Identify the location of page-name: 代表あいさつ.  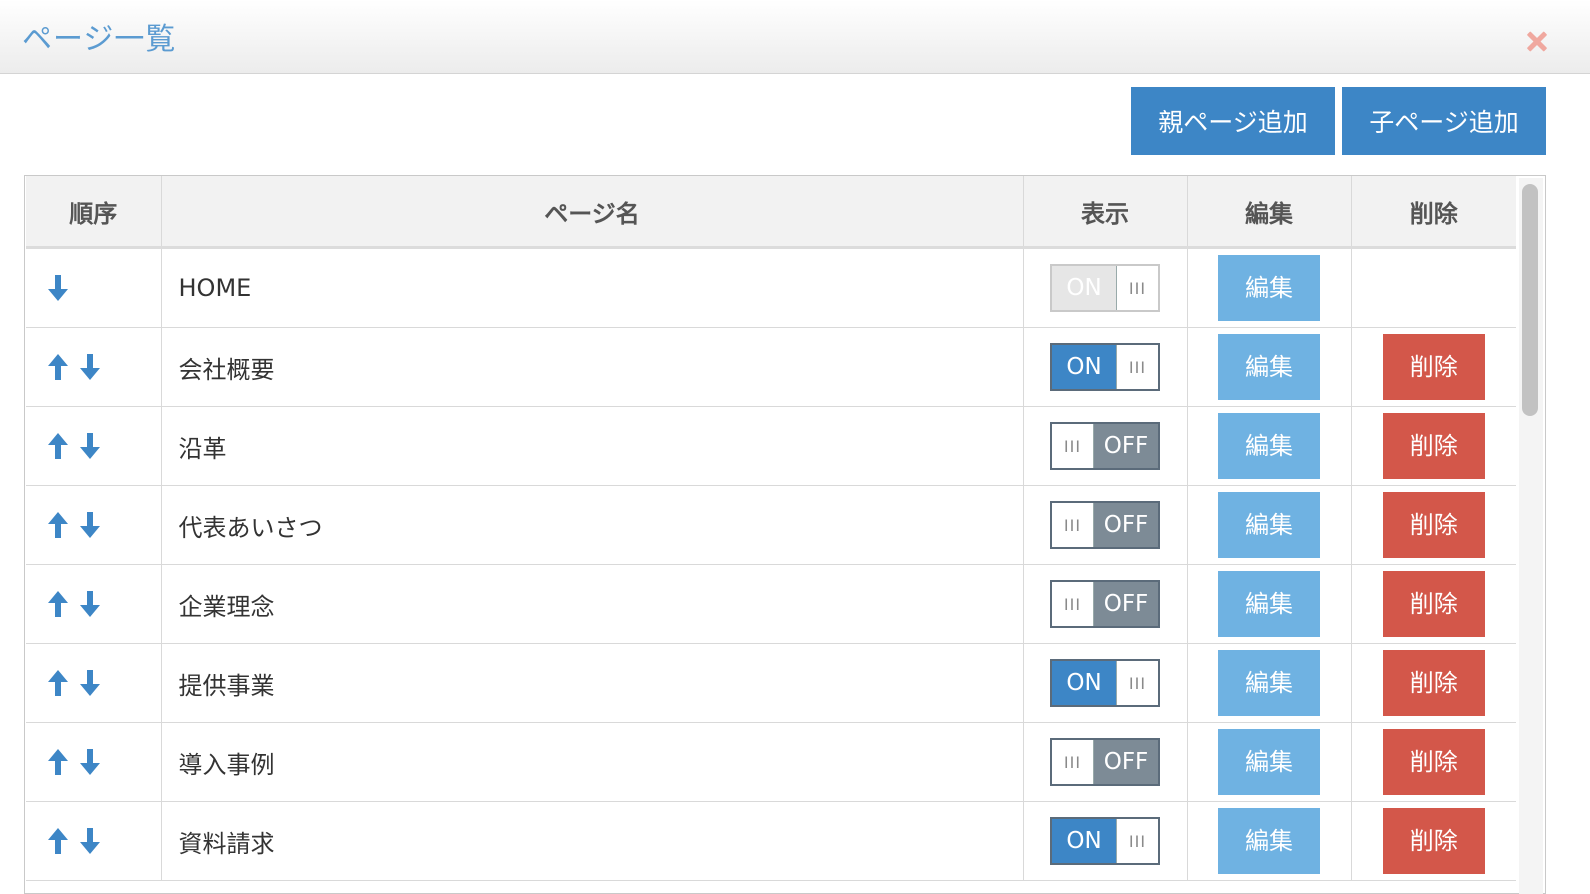
(592, 525).